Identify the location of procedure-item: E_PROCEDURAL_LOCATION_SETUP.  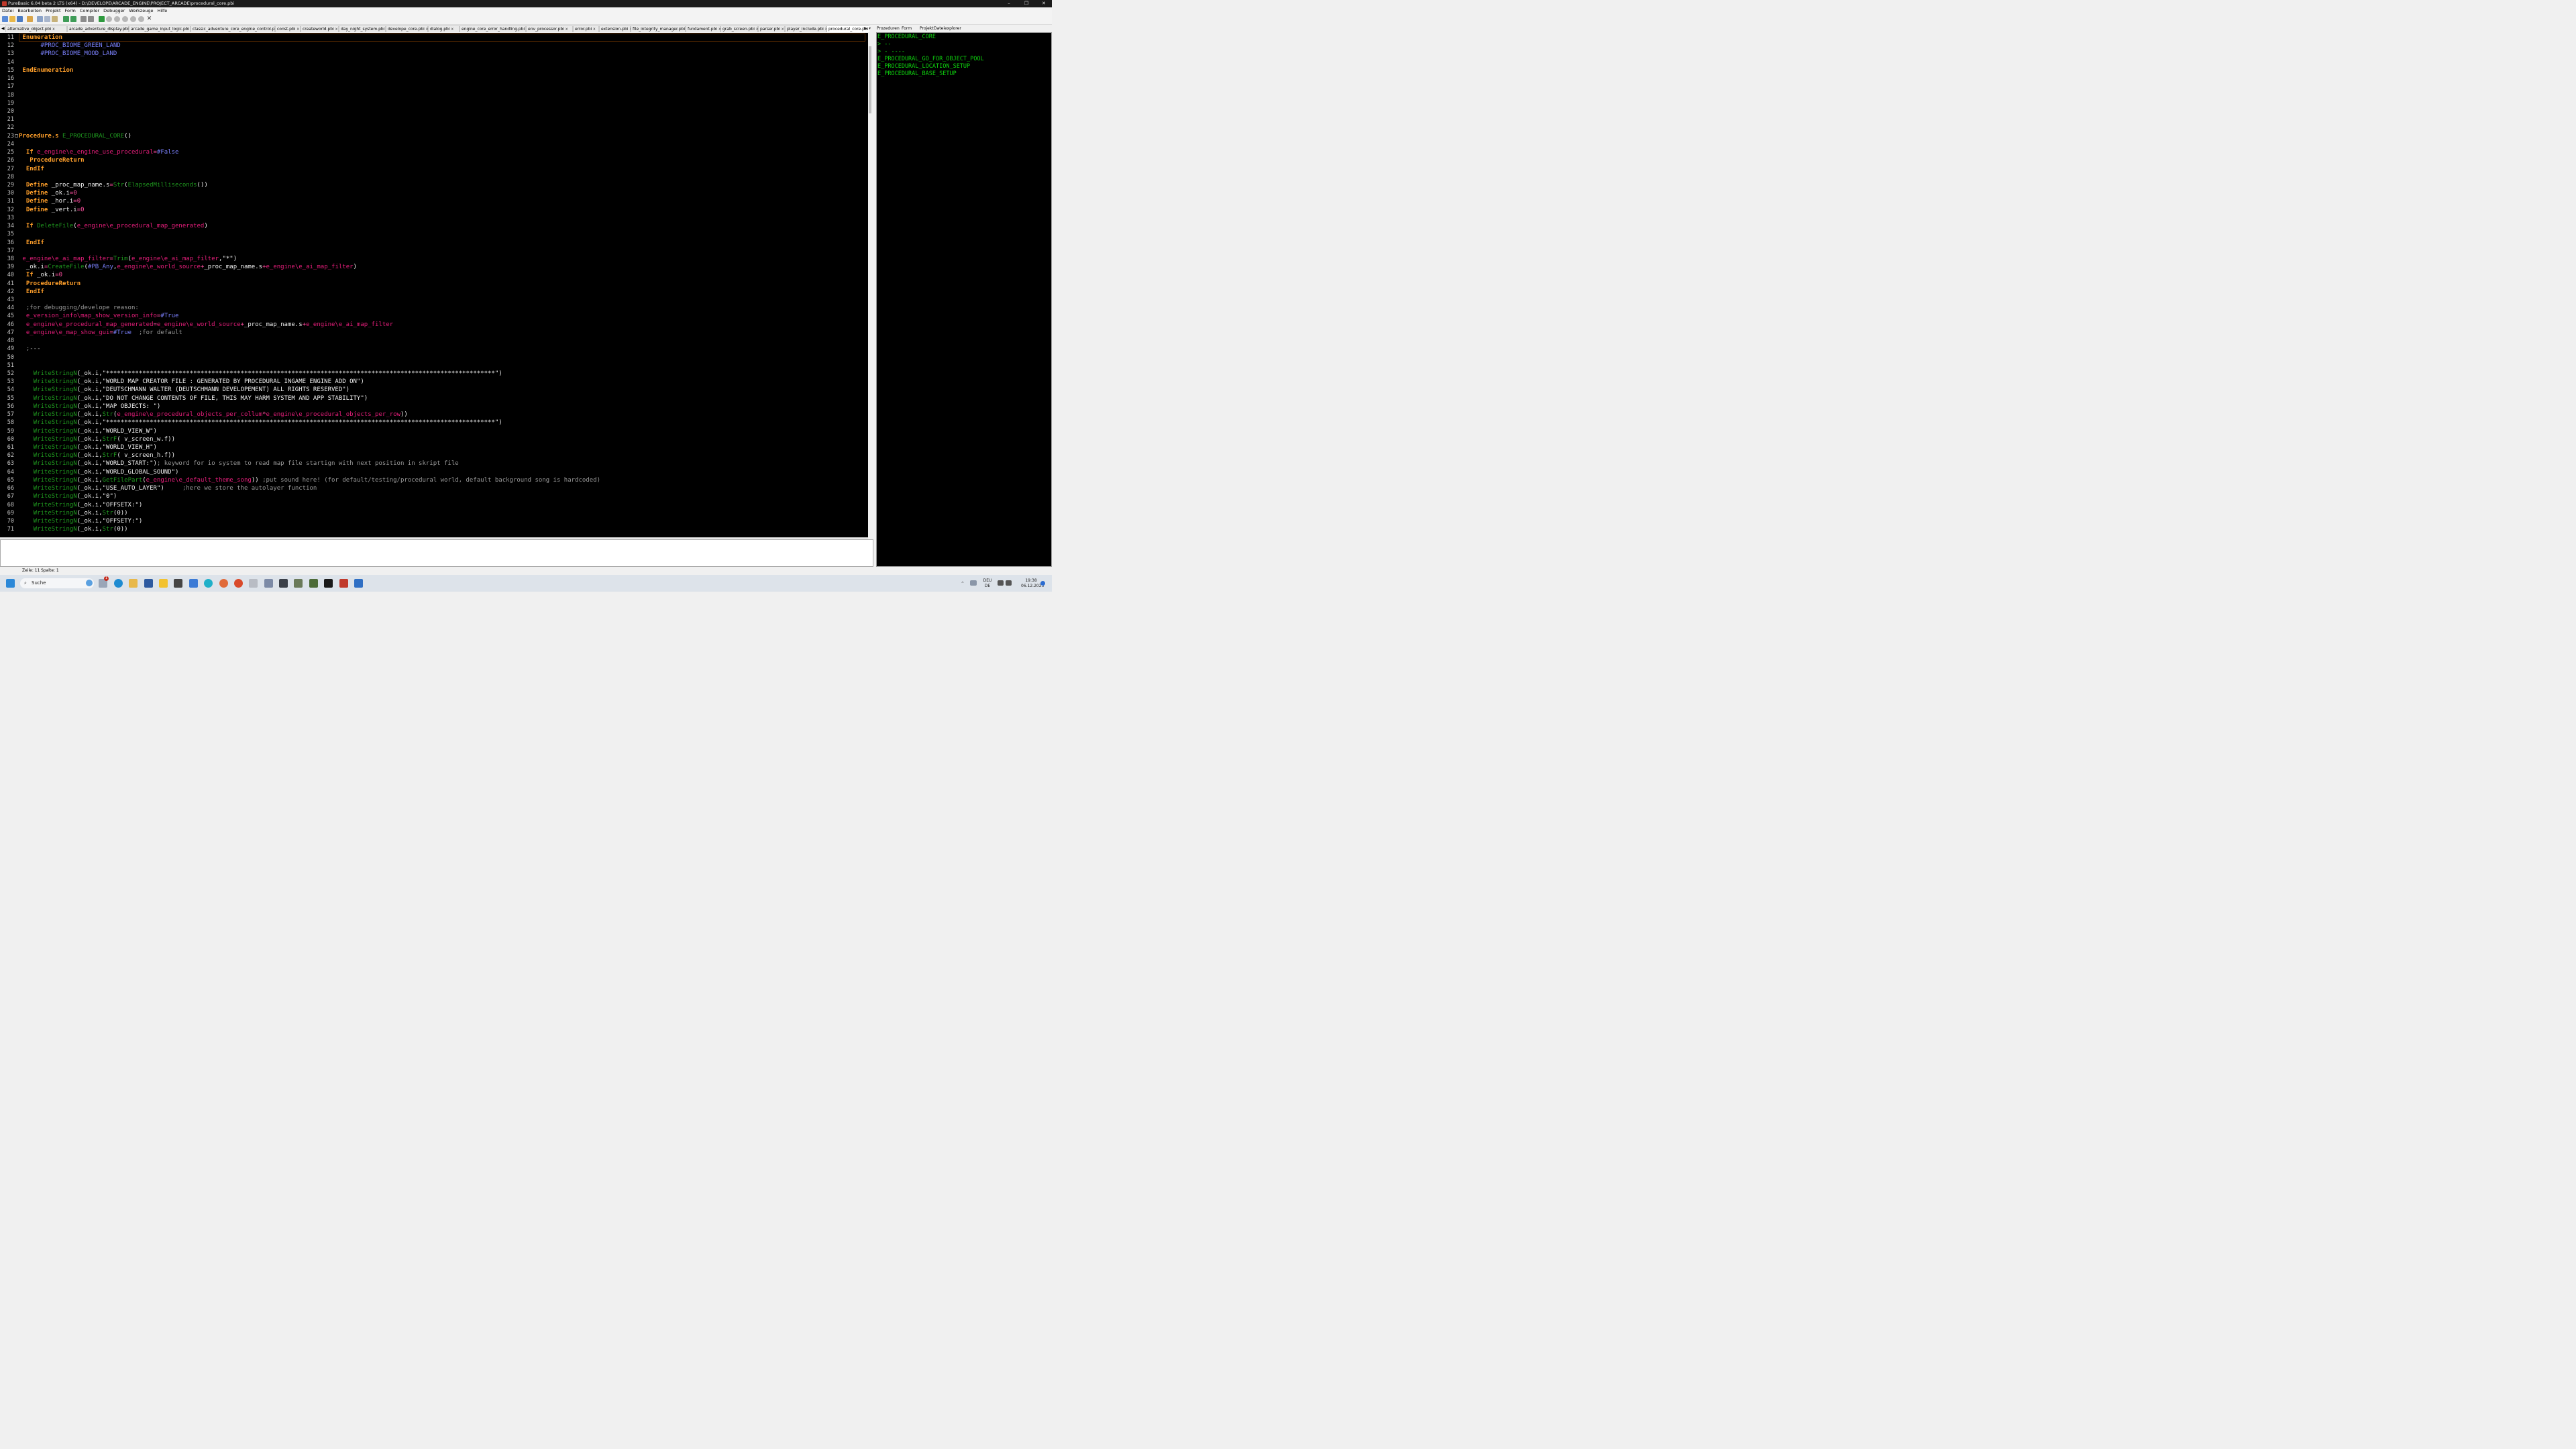
(923, 66).